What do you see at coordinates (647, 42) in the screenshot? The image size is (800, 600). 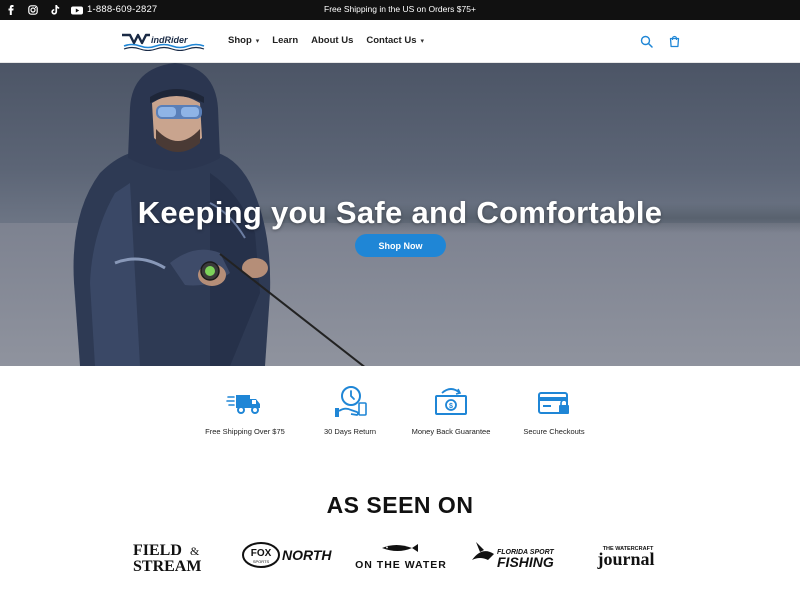 I see `search-icon` at bounding box center [647, 42].